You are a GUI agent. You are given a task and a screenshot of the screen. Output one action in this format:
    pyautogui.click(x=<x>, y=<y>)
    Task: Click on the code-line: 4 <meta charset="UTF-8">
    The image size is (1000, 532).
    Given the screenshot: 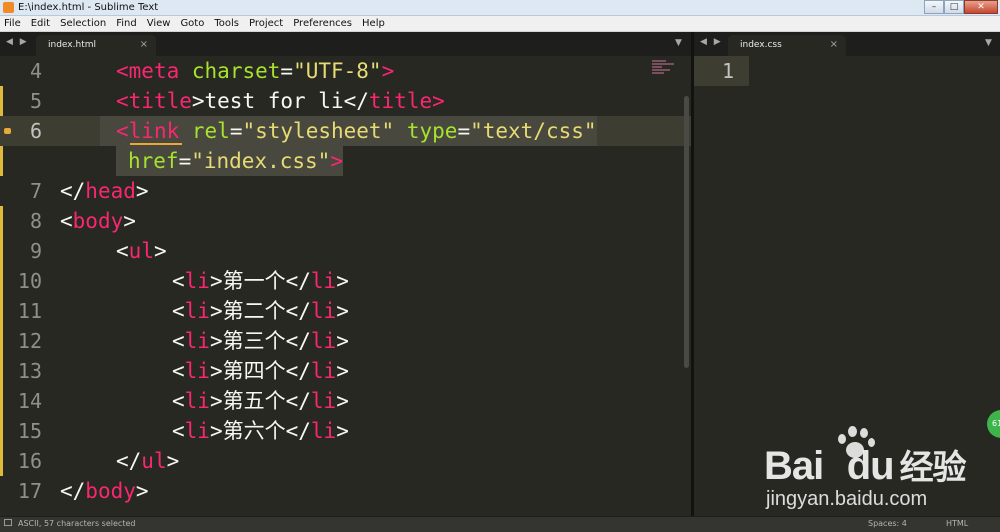 What is the action you would take?
    pyautogui.click(x=345, y=71)
    